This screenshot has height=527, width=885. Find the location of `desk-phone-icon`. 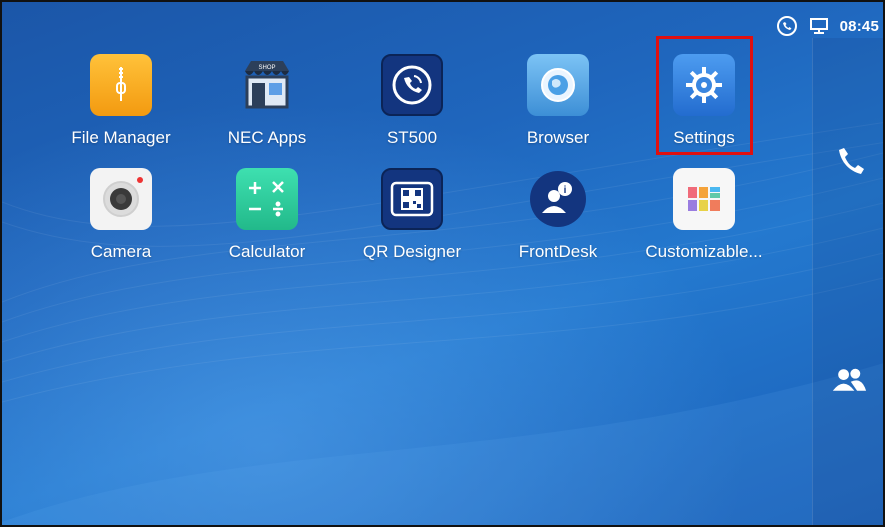

desk-phone-icon is located at coordinates (819, 26).